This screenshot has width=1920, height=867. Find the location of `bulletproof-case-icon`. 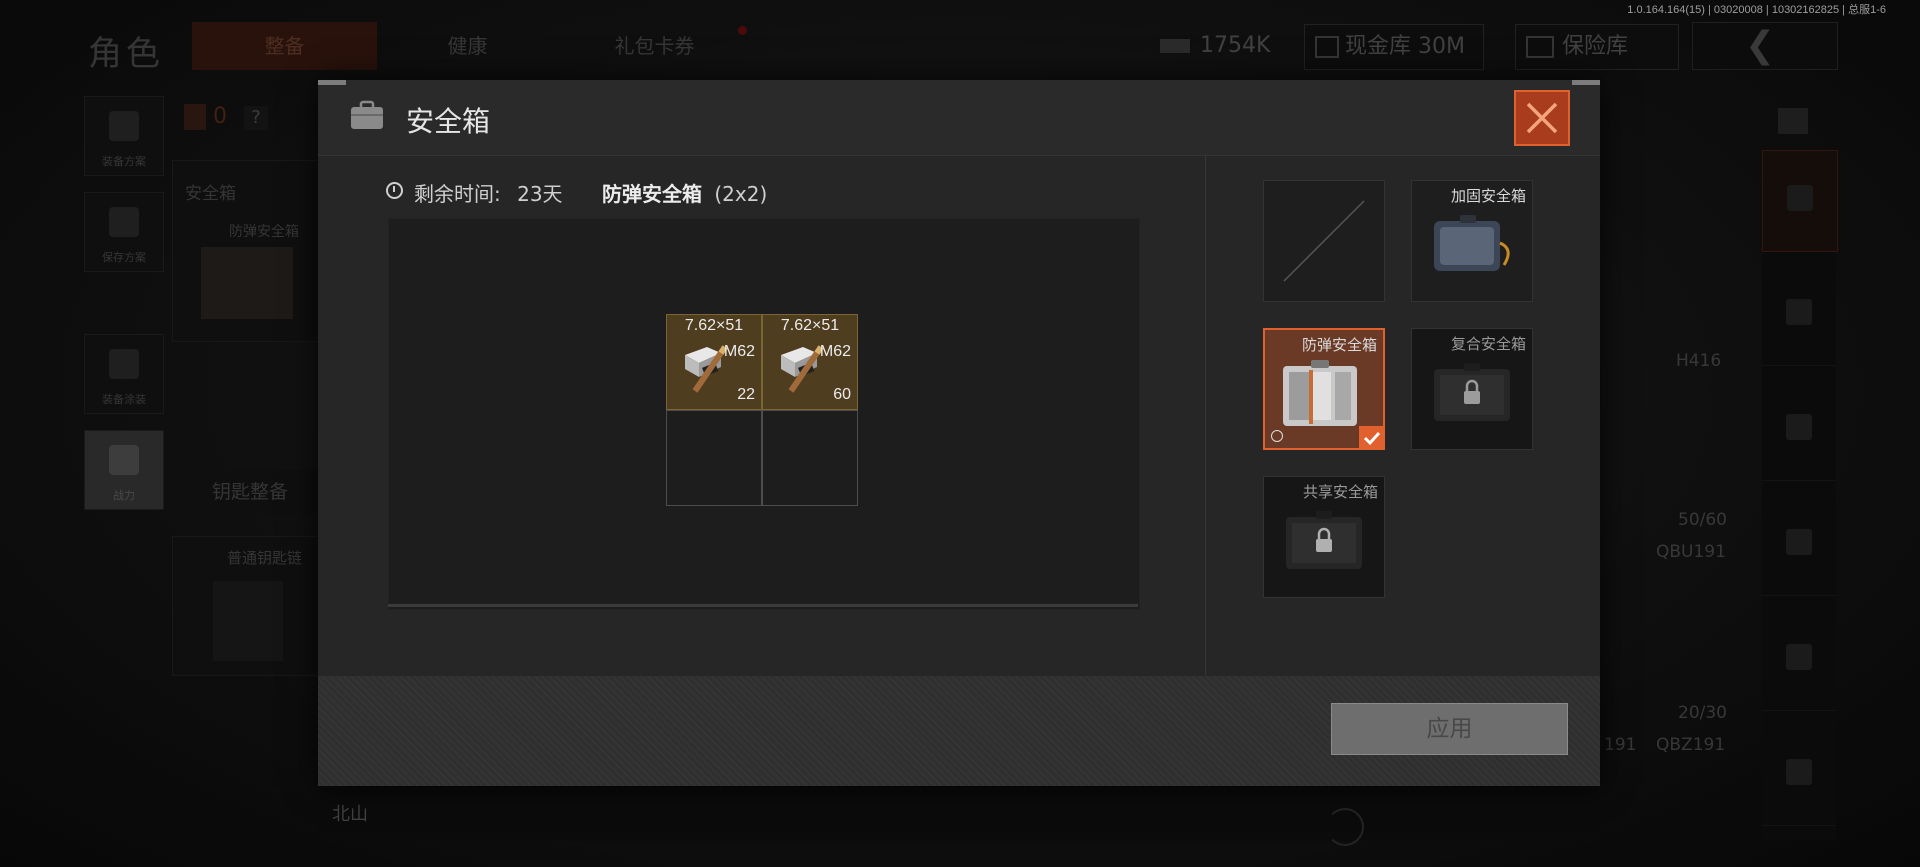

bulletproof-case-icon is located at coordinates (1320, 393).